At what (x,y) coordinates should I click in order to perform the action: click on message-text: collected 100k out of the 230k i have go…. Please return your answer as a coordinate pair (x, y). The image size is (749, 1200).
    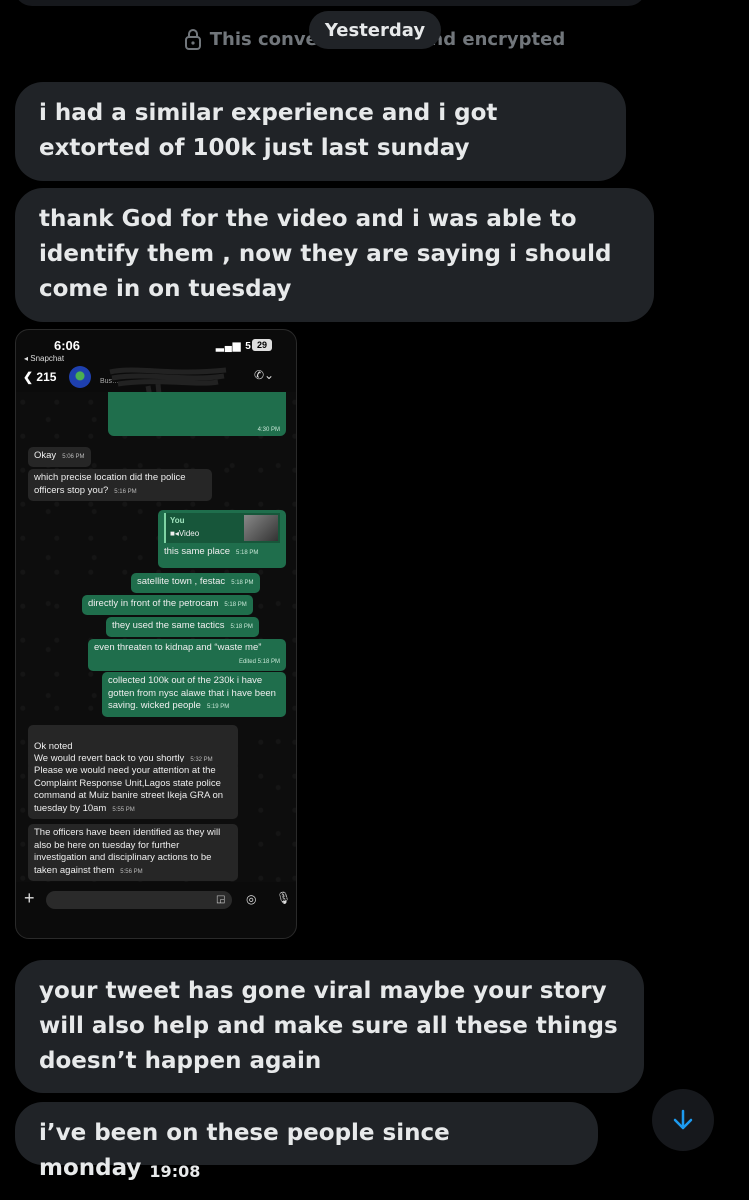
    Looking at the image, I should click on (192, 693).